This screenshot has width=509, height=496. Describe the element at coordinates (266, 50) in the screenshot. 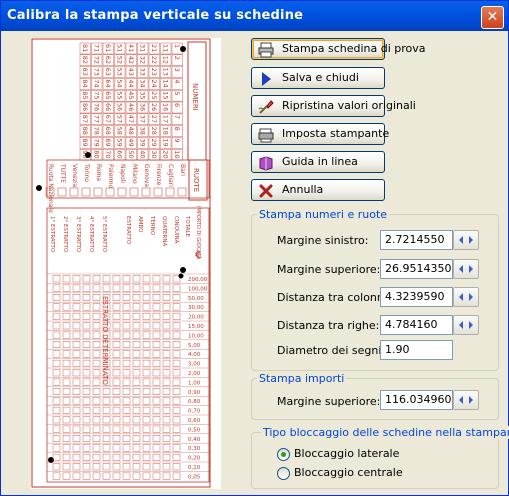

I see `printer-icon` at that location.